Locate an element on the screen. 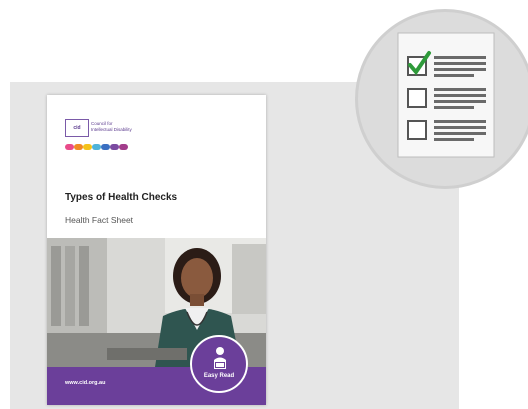 Image resolution: width=528 pixels, height=409 pixels. person-reading-icon is located at coordinates (220, 358).